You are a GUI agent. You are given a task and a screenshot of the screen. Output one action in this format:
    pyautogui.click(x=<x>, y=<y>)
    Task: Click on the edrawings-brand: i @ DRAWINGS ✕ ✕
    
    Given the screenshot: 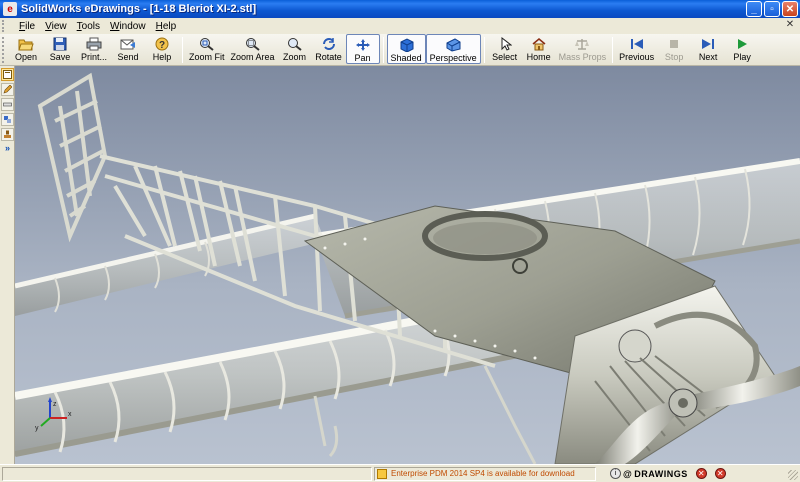 What is the action you would take?
    pyautogui.click(x=668, y=473)
    